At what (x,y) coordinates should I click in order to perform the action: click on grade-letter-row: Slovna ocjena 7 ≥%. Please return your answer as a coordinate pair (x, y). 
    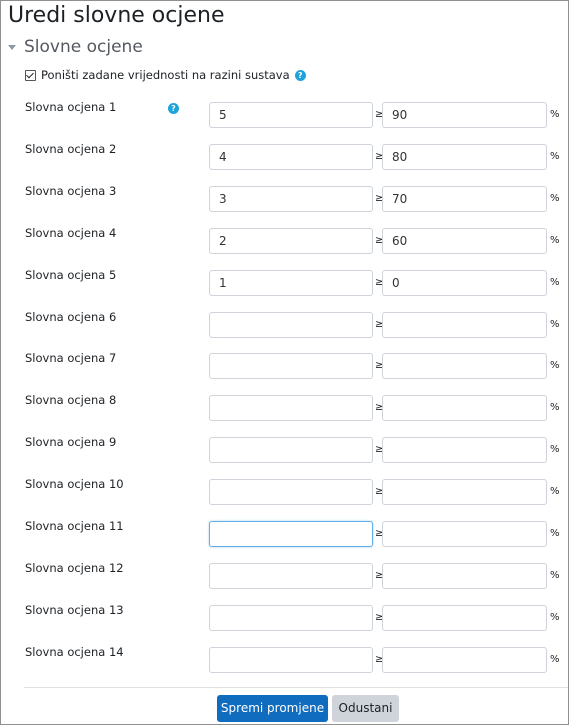
    Looking at the image, I should click on (285, 366).